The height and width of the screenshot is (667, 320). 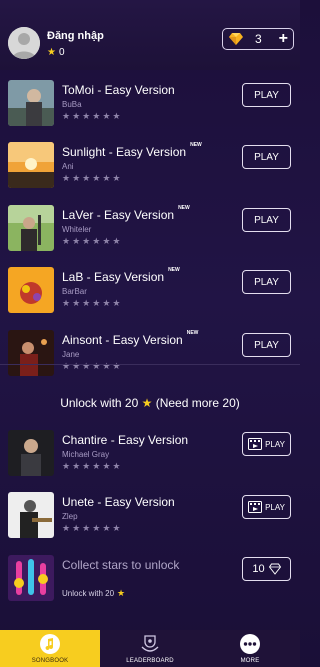 I want to click on gem-balance: 3 +, so click(x=258, y=39).